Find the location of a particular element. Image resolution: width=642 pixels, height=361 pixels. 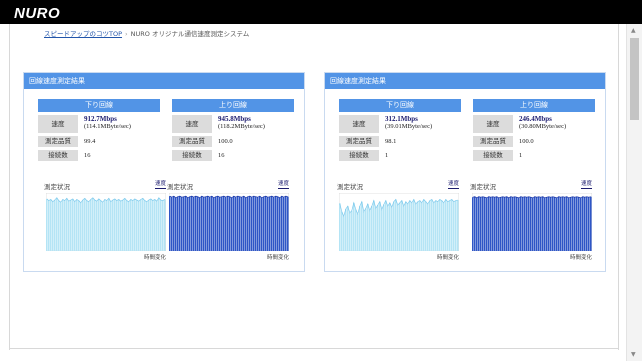

quality-row: 測定品質 98.1 is located at coordinates (400, 141).